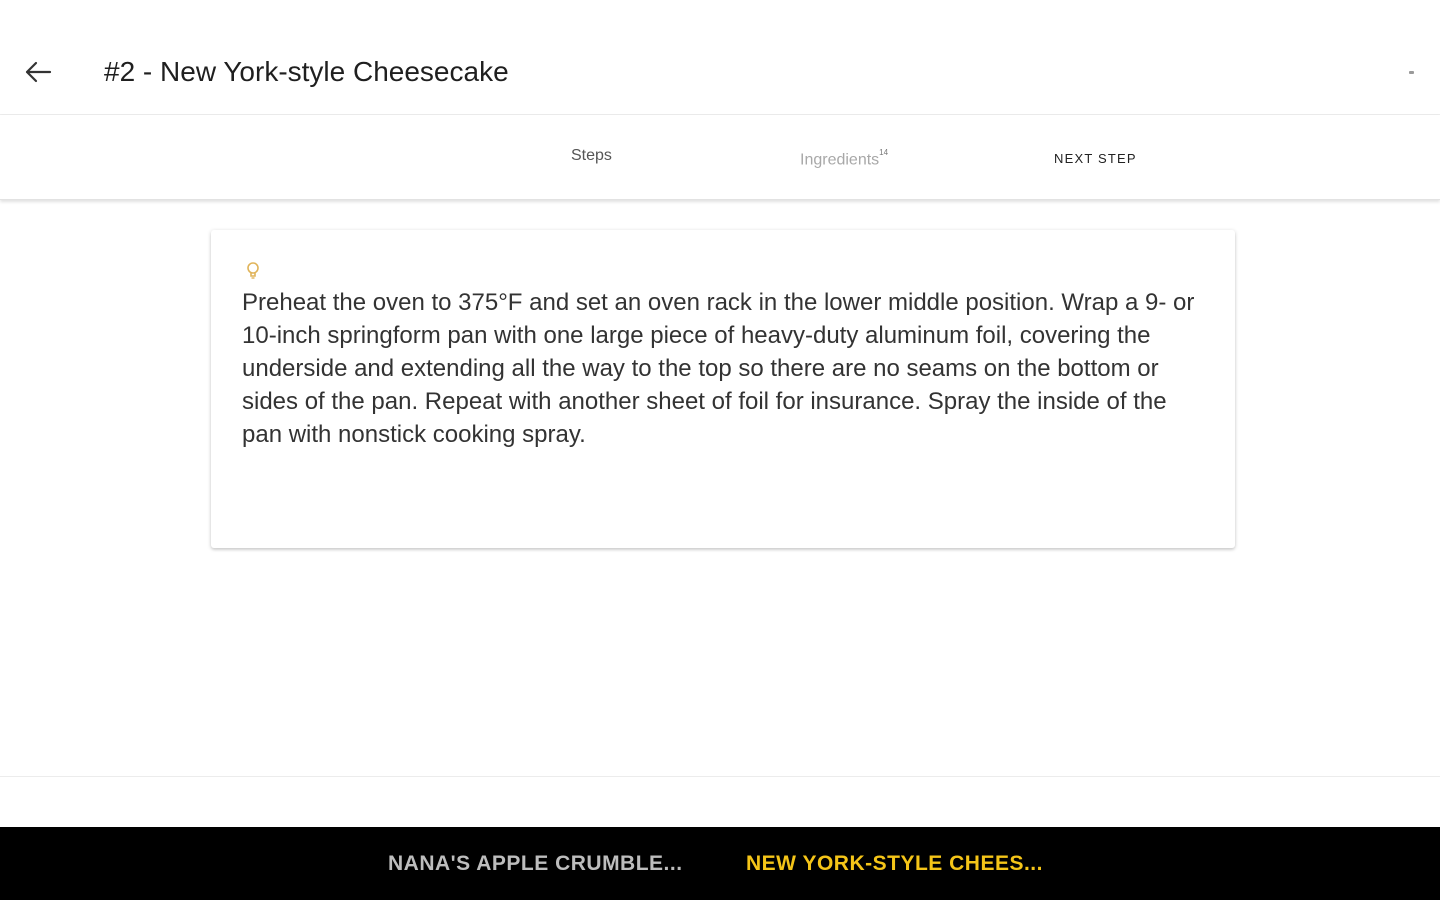 The width and height of the screenshot is (1440, 900). I want to click on footer-divider, so click(720, 776).